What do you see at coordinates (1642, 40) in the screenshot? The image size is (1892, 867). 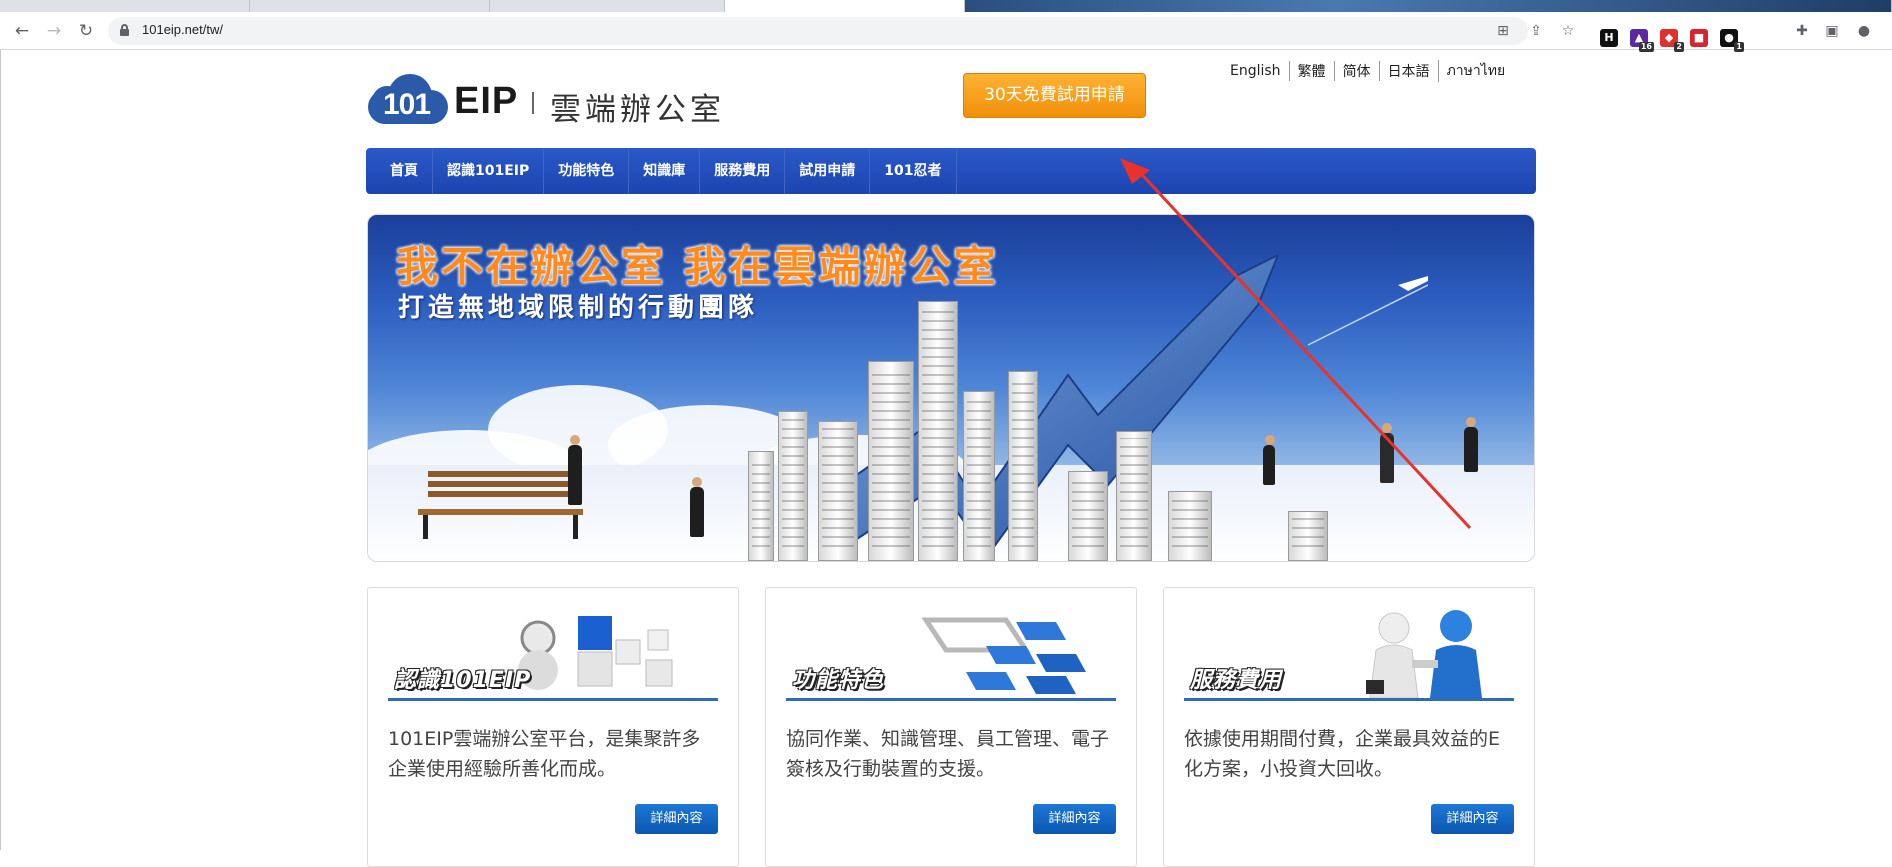 I see `graduation-extension-icon: ▲ 16` at bounding box center [1642, 40].